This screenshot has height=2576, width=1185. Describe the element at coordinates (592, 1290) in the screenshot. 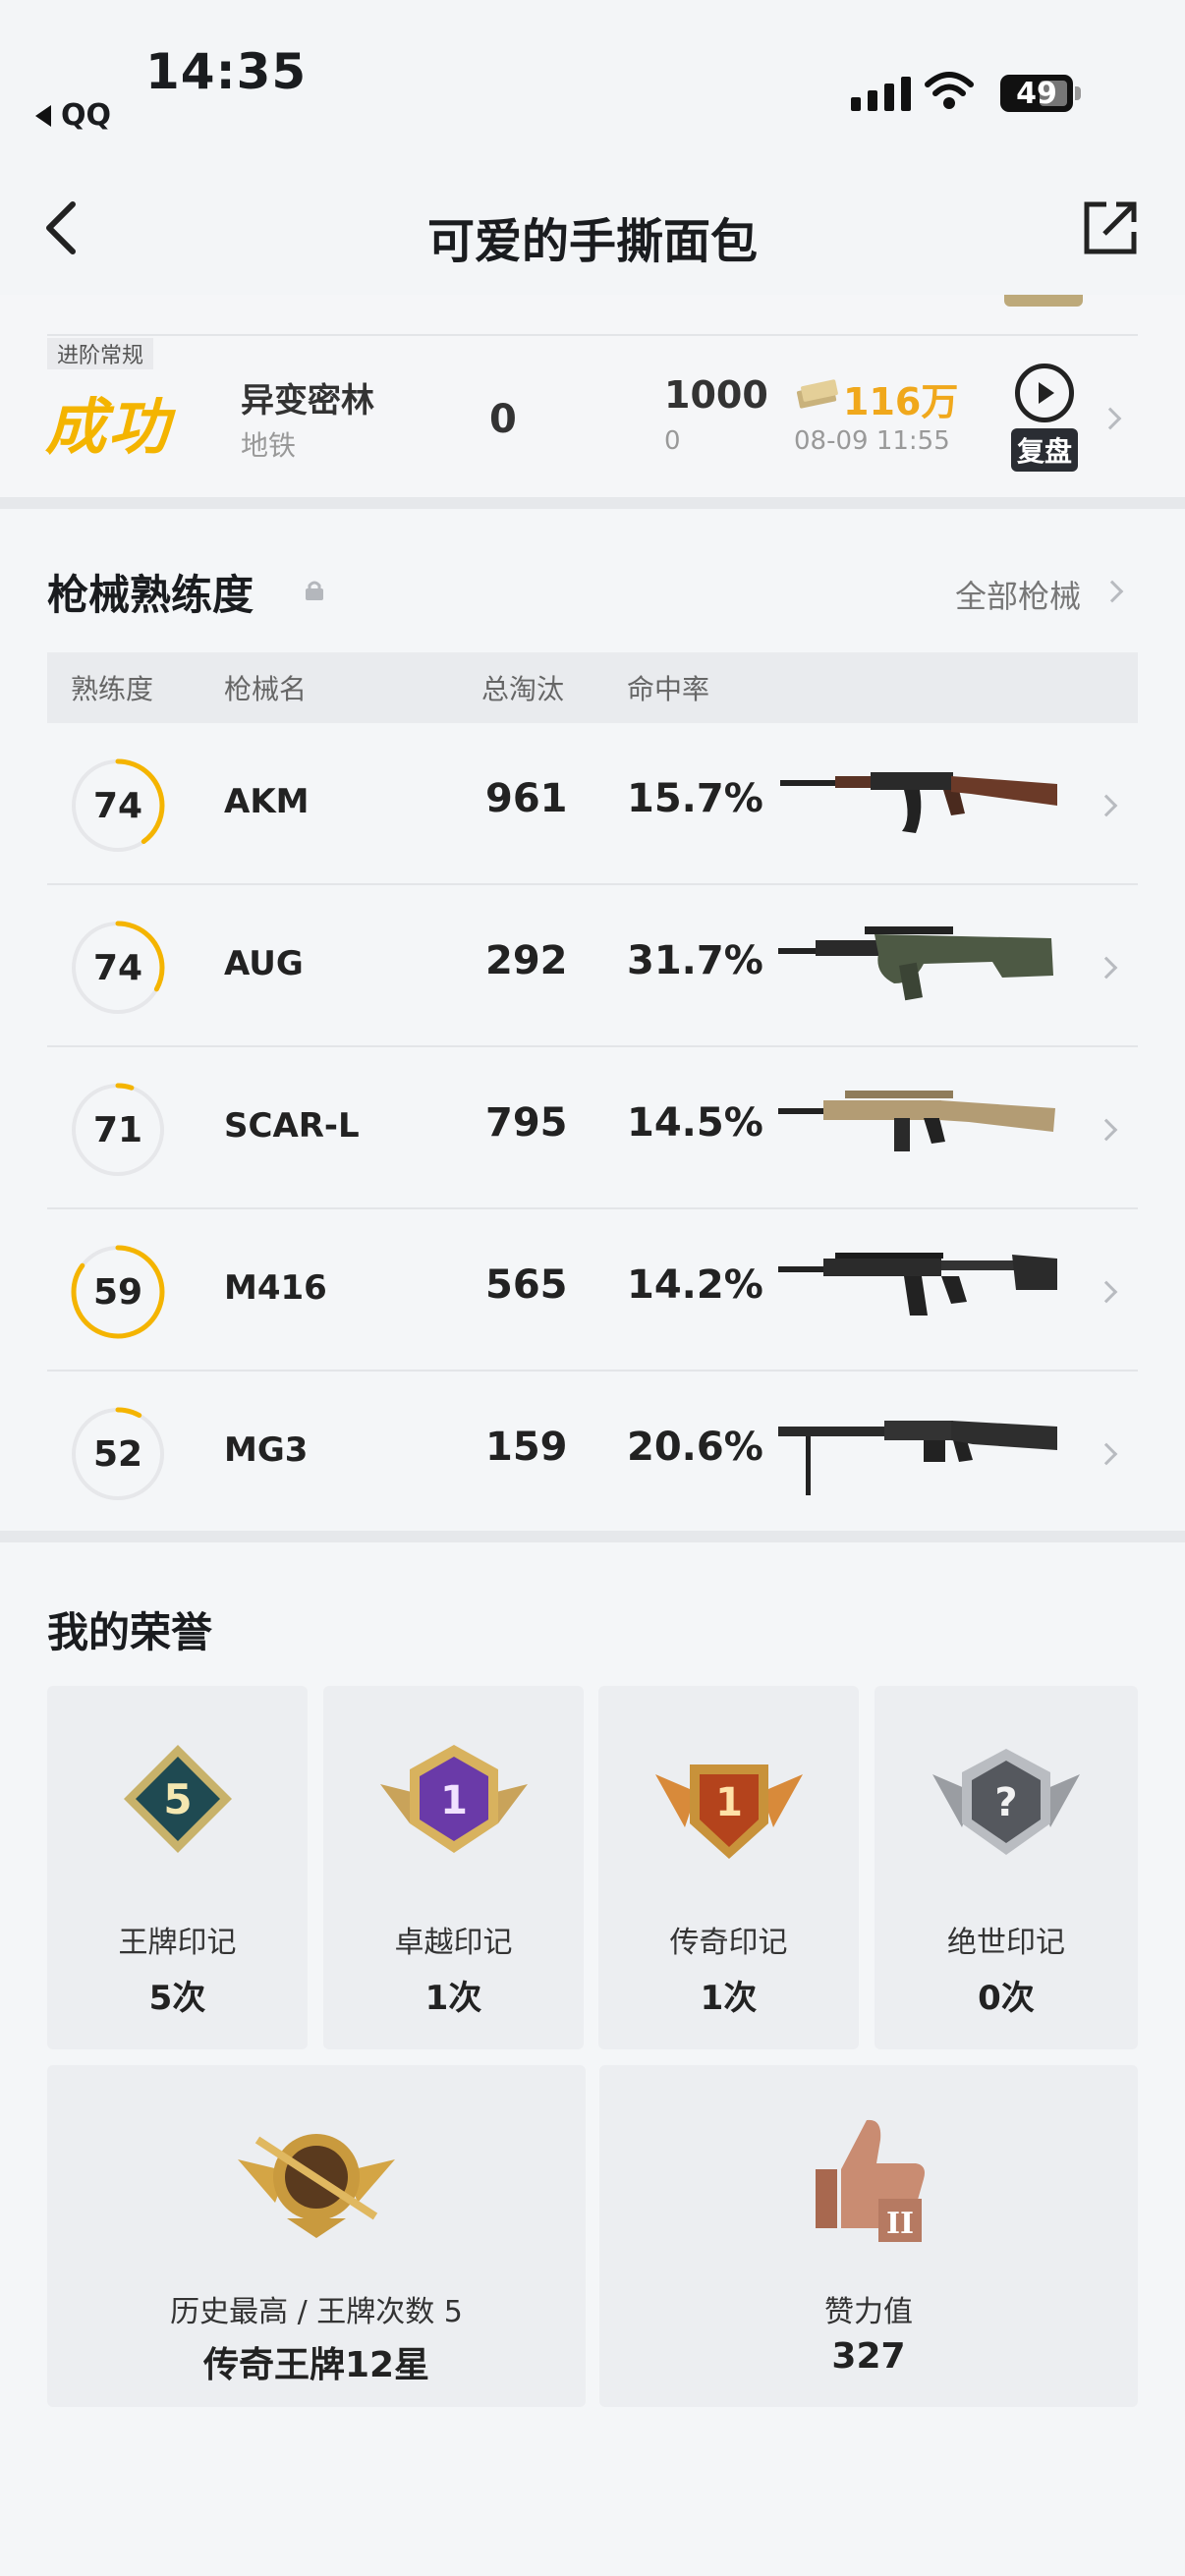

I see `table-row: 59 M416 565 14.2%` at that location.